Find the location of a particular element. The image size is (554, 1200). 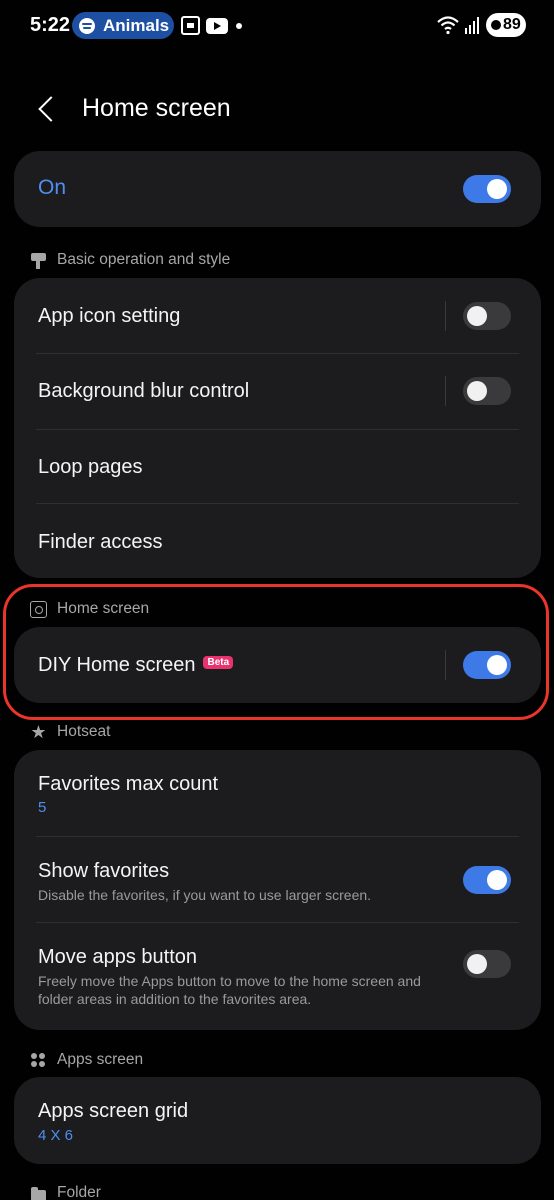

apps-settings-card: Apps screen grid 4 X 6 is located at coordinates (277, 1120).